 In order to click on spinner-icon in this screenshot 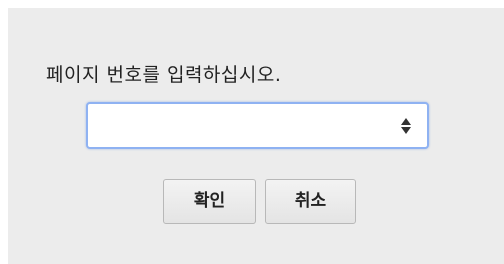, I will do `click(406, 126)`.